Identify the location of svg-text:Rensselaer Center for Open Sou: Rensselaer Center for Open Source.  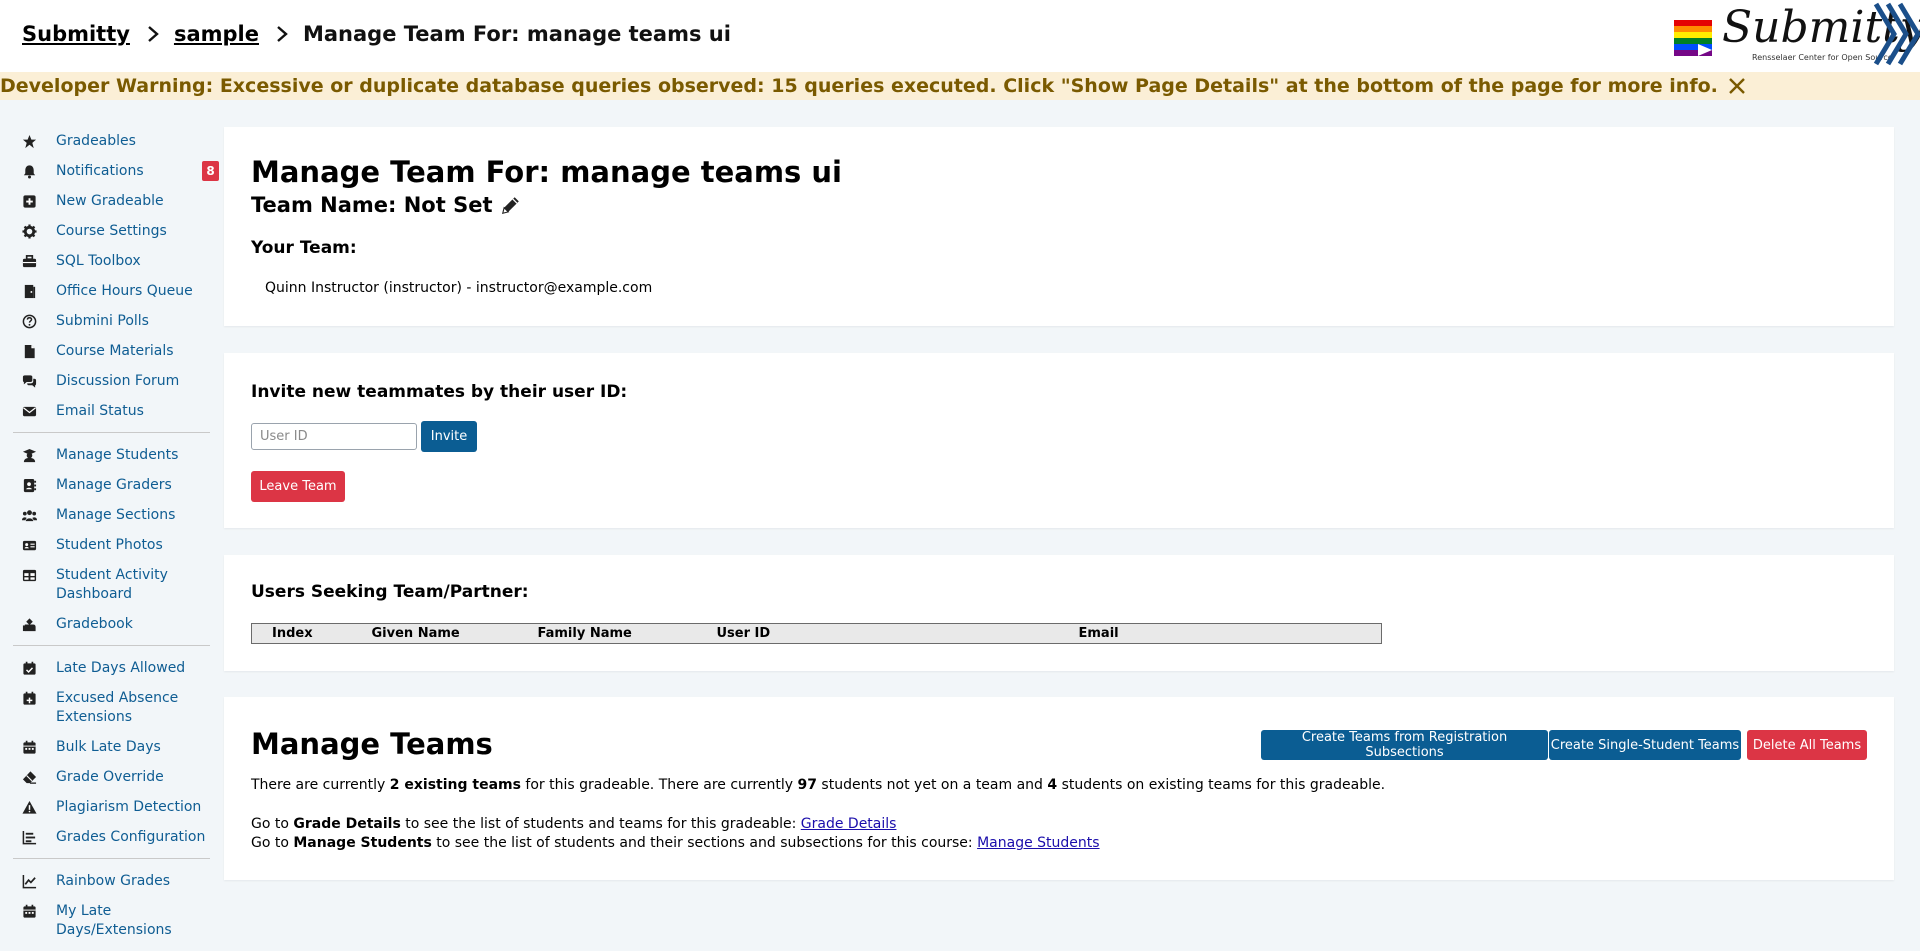
(1822, 57).